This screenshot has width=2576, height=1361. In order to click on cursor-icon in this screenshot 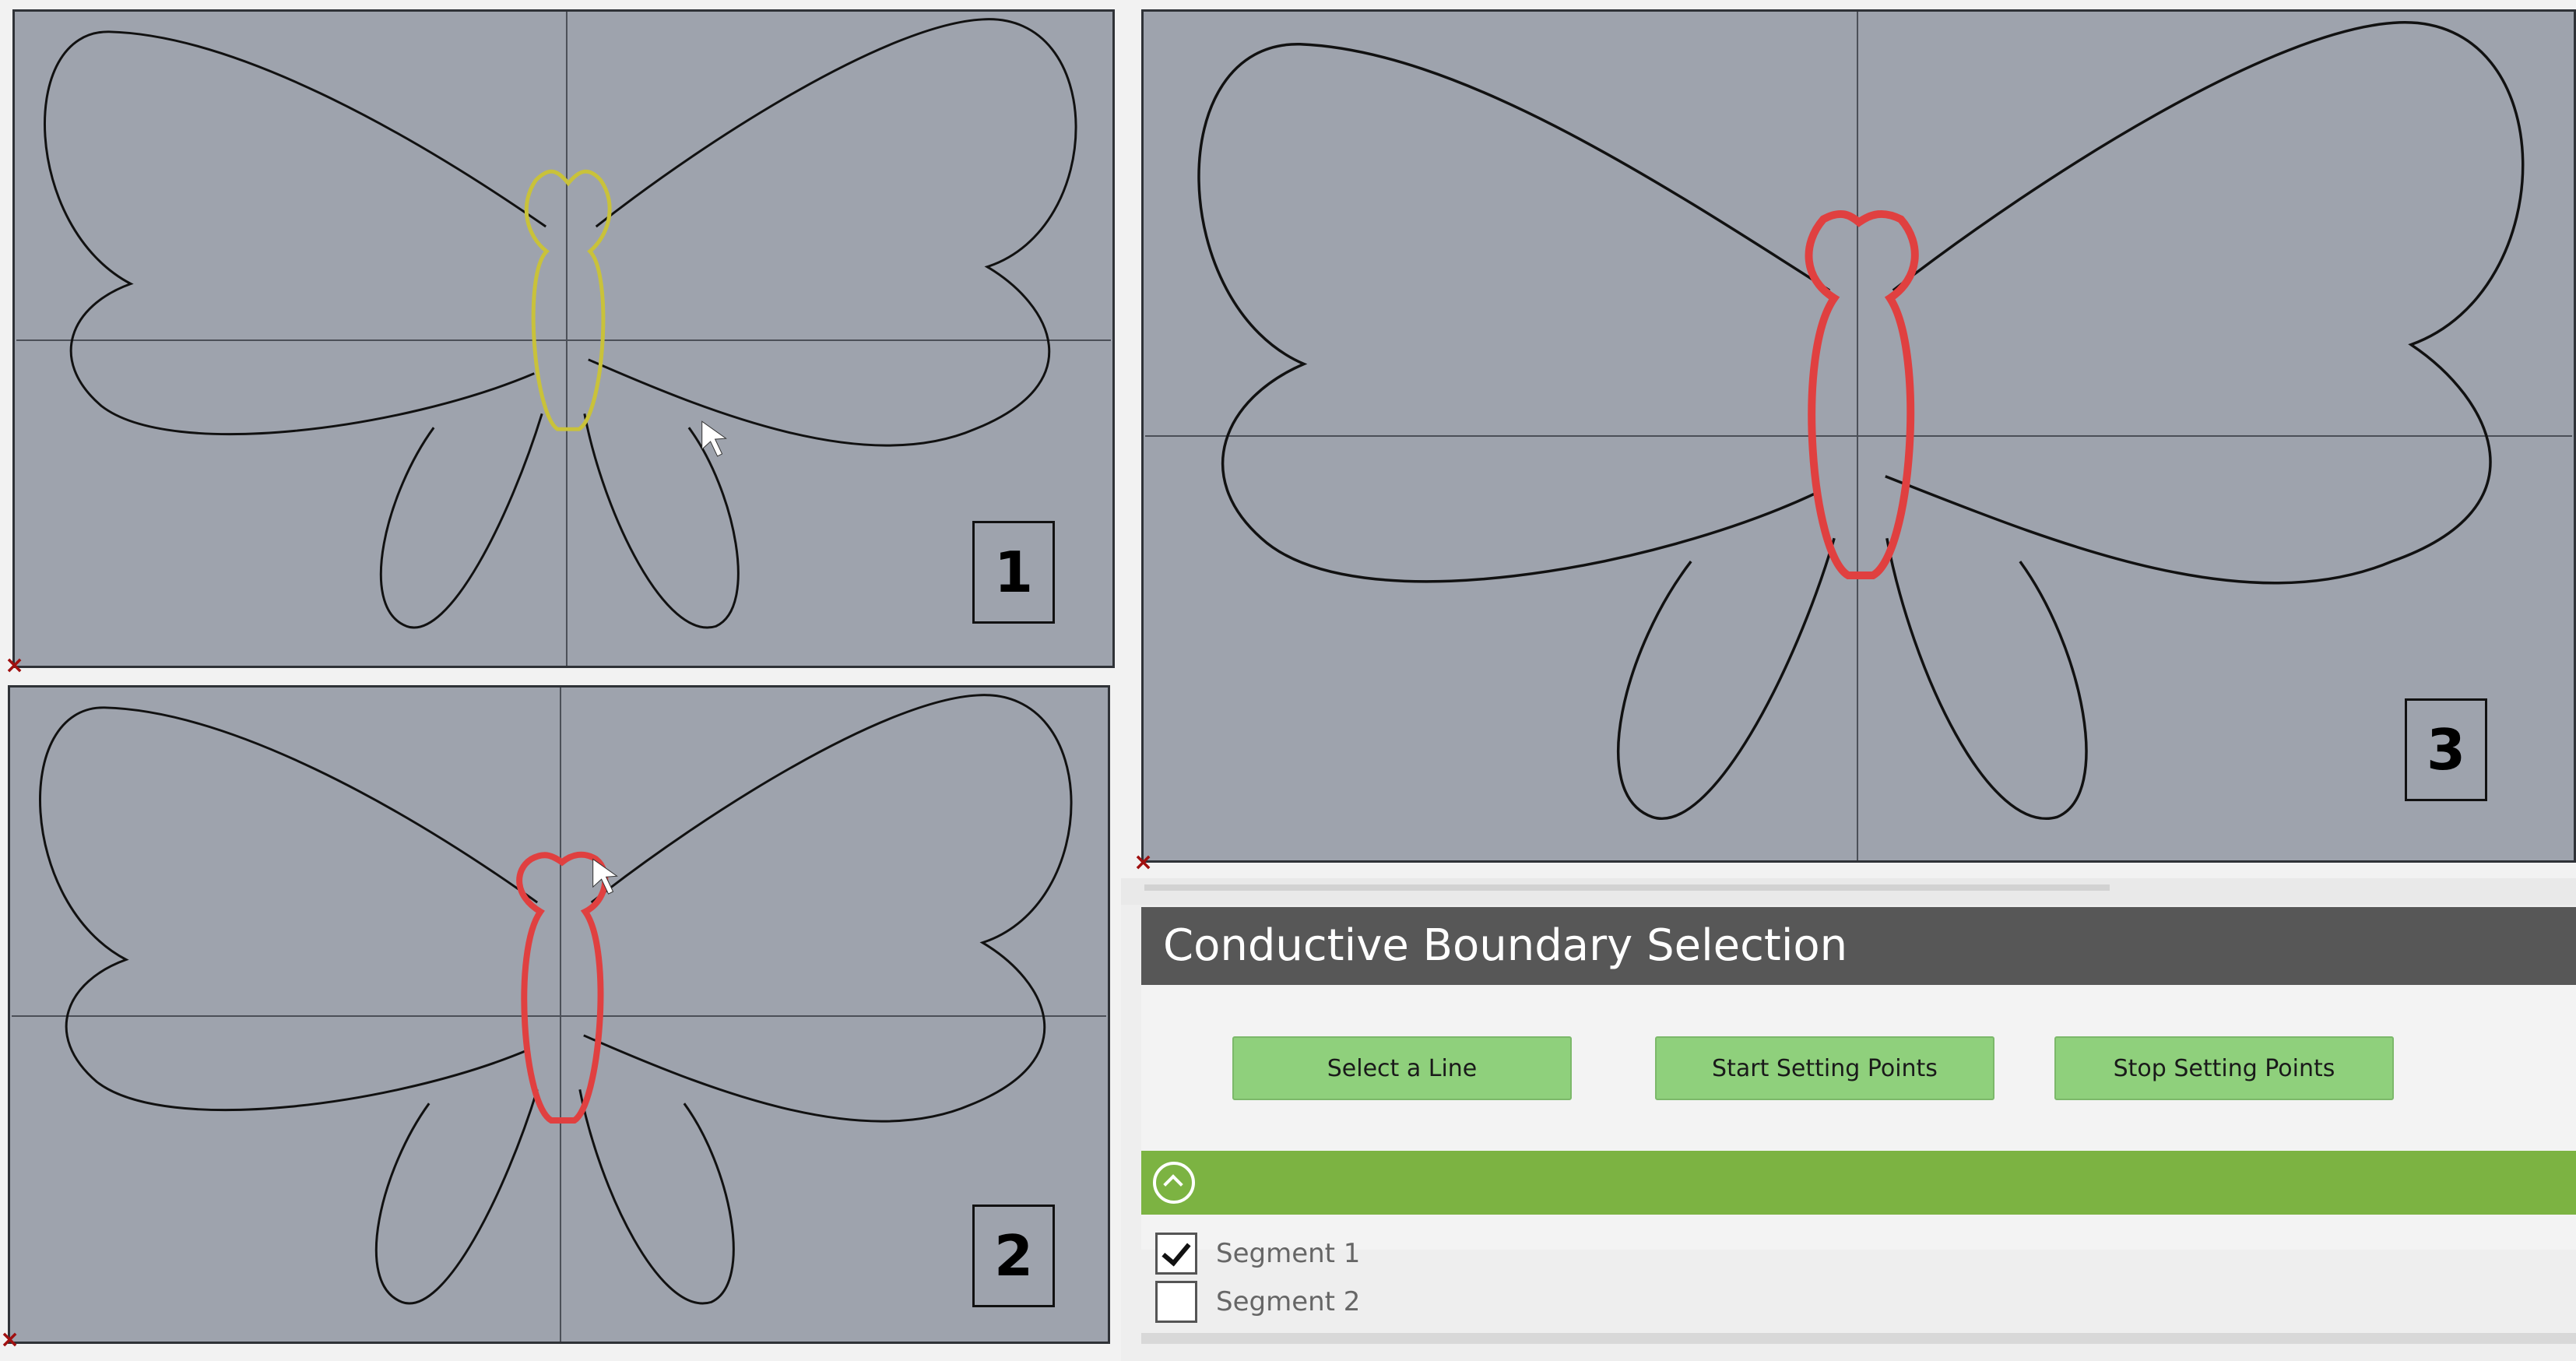, I will do `click(714, 438)`.